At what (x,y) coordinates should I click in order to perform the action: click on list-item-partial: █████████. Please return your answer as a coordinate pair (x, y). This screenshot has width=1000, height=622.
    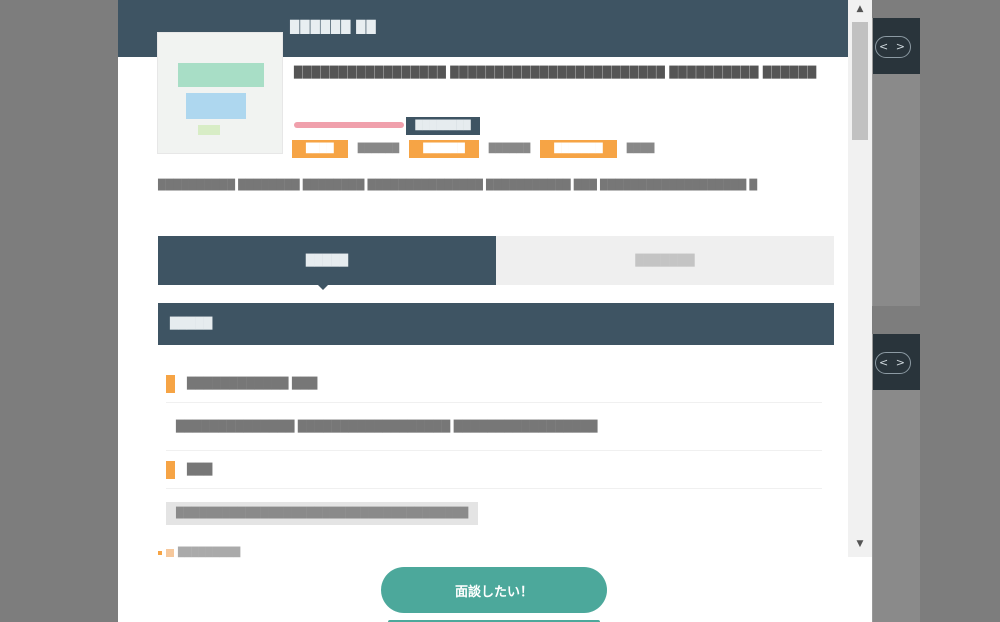
    Looking at the image, I should click on (199, 553).